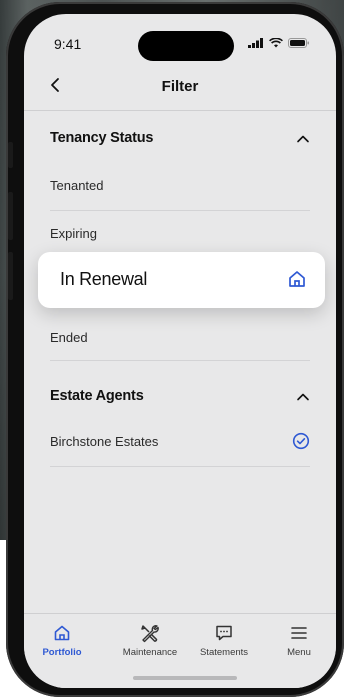 The image size is (344, 699). What do you see at coordinates (10, 155) in the screenshot?
I see `phone-side-button` at bounding box center [10, 155].